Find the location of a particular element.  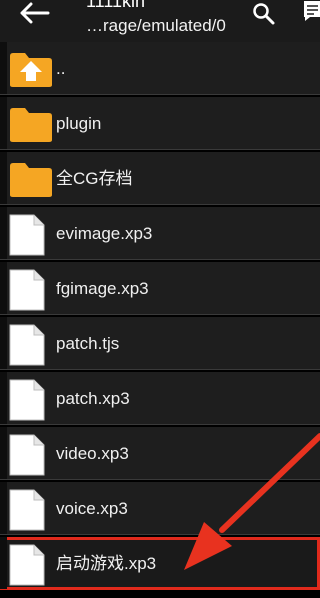

folder-row: 全CG存档 is located at coordinates (160, 178).